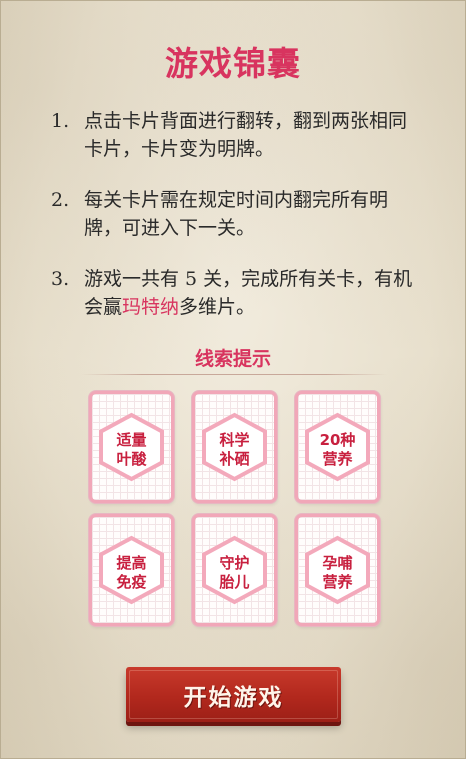  I want to click on hint-card: 提高 免疫, so click(131, 570).